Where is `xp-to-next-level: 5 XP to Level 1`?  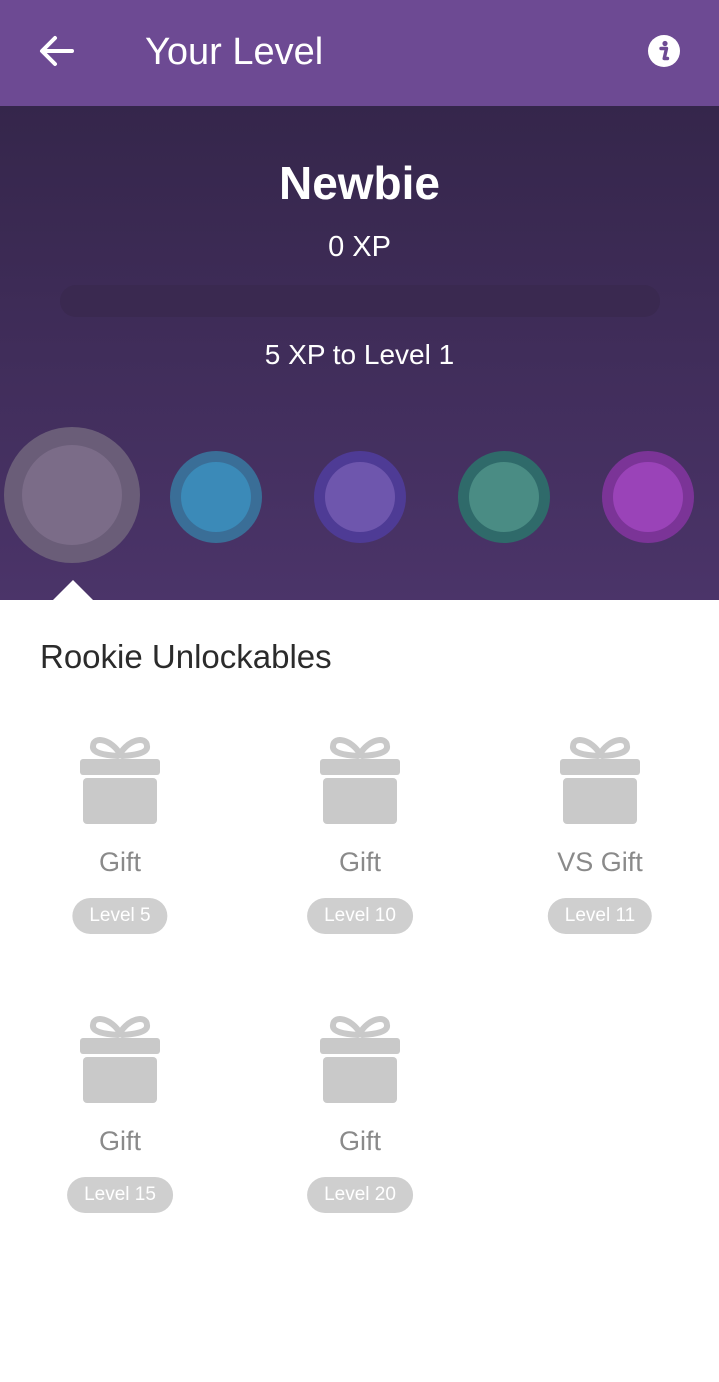
xp-to-next-level: 5 XP to Level 1 is located at coordinates (359, 354).